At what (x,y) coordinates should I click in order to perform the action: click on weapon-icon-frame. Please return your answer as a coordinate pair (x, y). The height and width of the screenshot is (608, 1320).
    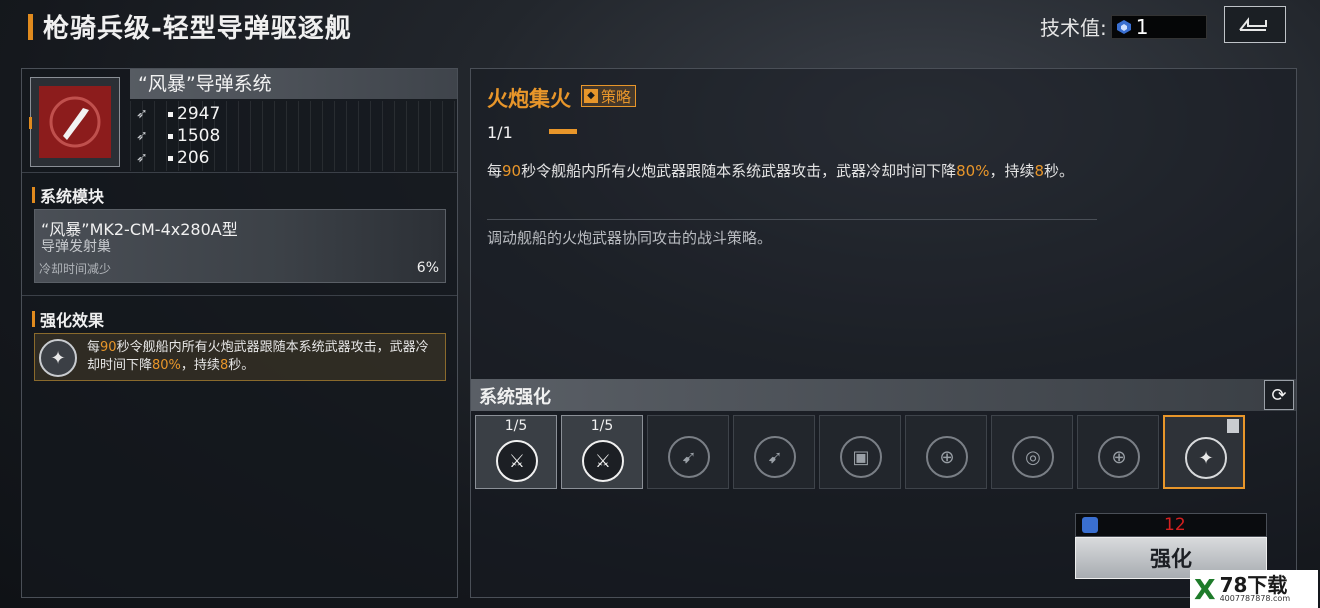
    Looking at the image, I should click on (75, 122).